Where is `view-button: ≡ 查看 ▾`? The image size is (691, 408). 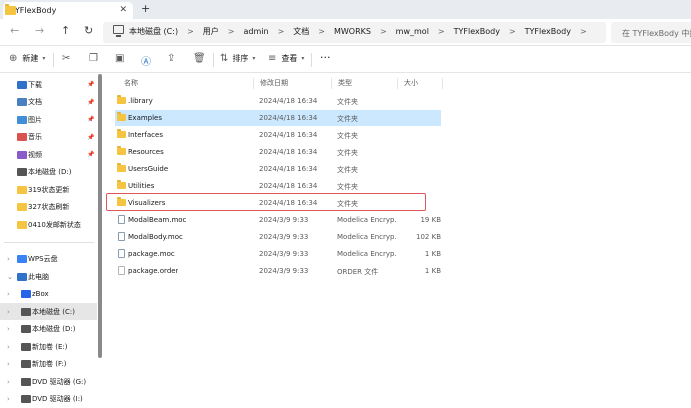
view-button: ≡ 查看 ▾ is located at coordinates (286, 58).